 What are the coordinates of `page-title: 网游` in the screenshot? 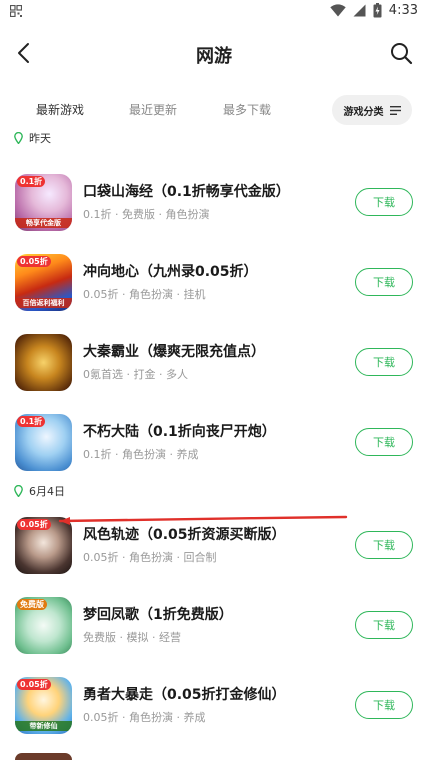 It's located at (214, 56).